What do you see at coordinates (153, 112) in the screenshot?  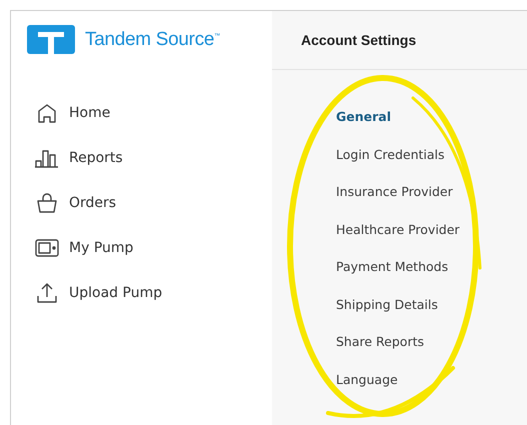 I see `nav-item: Home` at bounding box center [153, 112].